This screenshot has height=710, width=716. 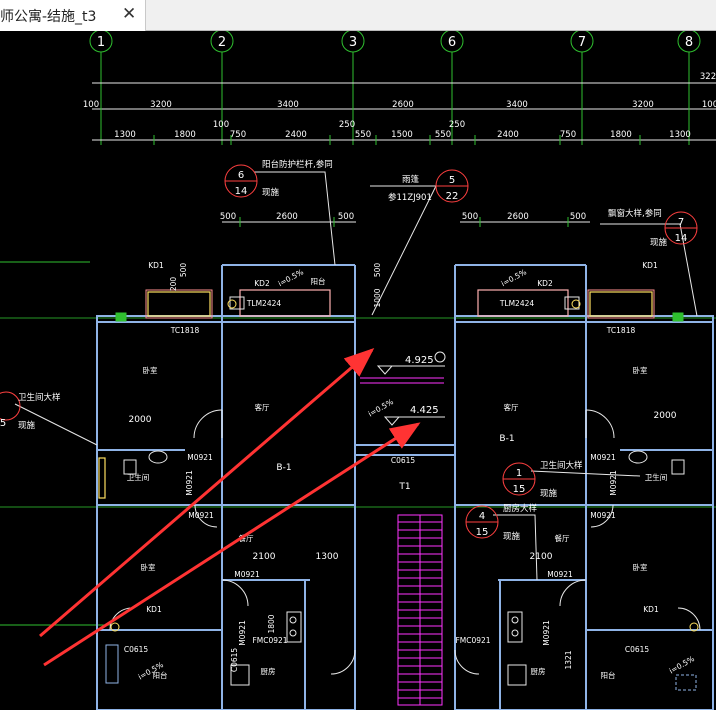 What do you see at coordinates (185, 330) in the screenshot?
I see `label-tc: TC1818` at bounding box center [185, 330].